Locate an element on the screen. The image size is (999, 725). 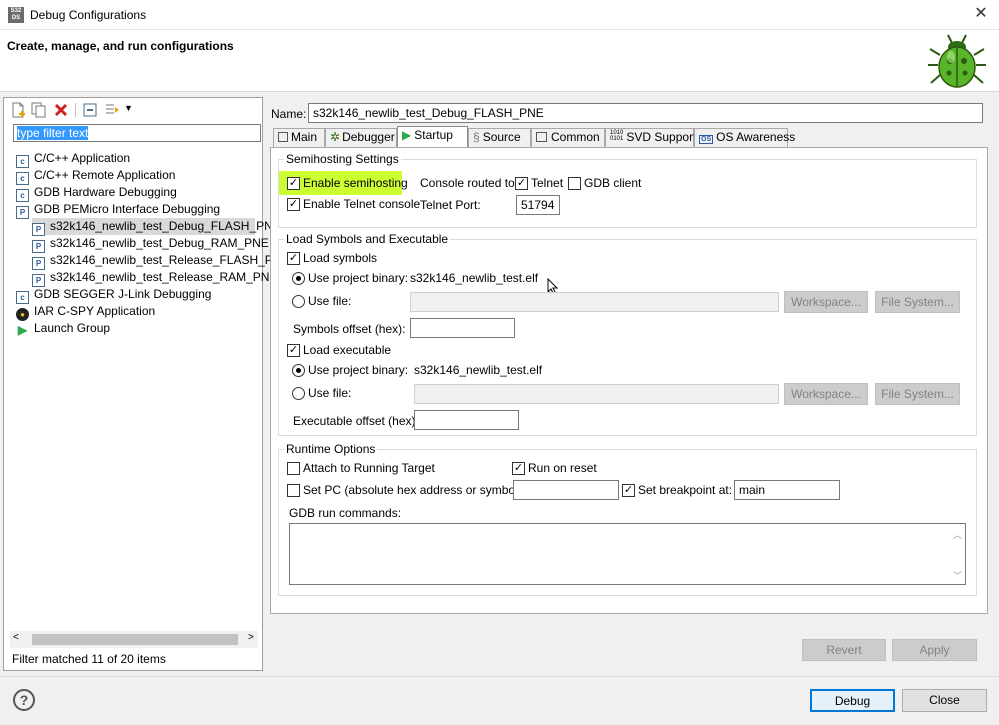
tab-debugger: ✲ Debugger is located at coordinates (361, 137).